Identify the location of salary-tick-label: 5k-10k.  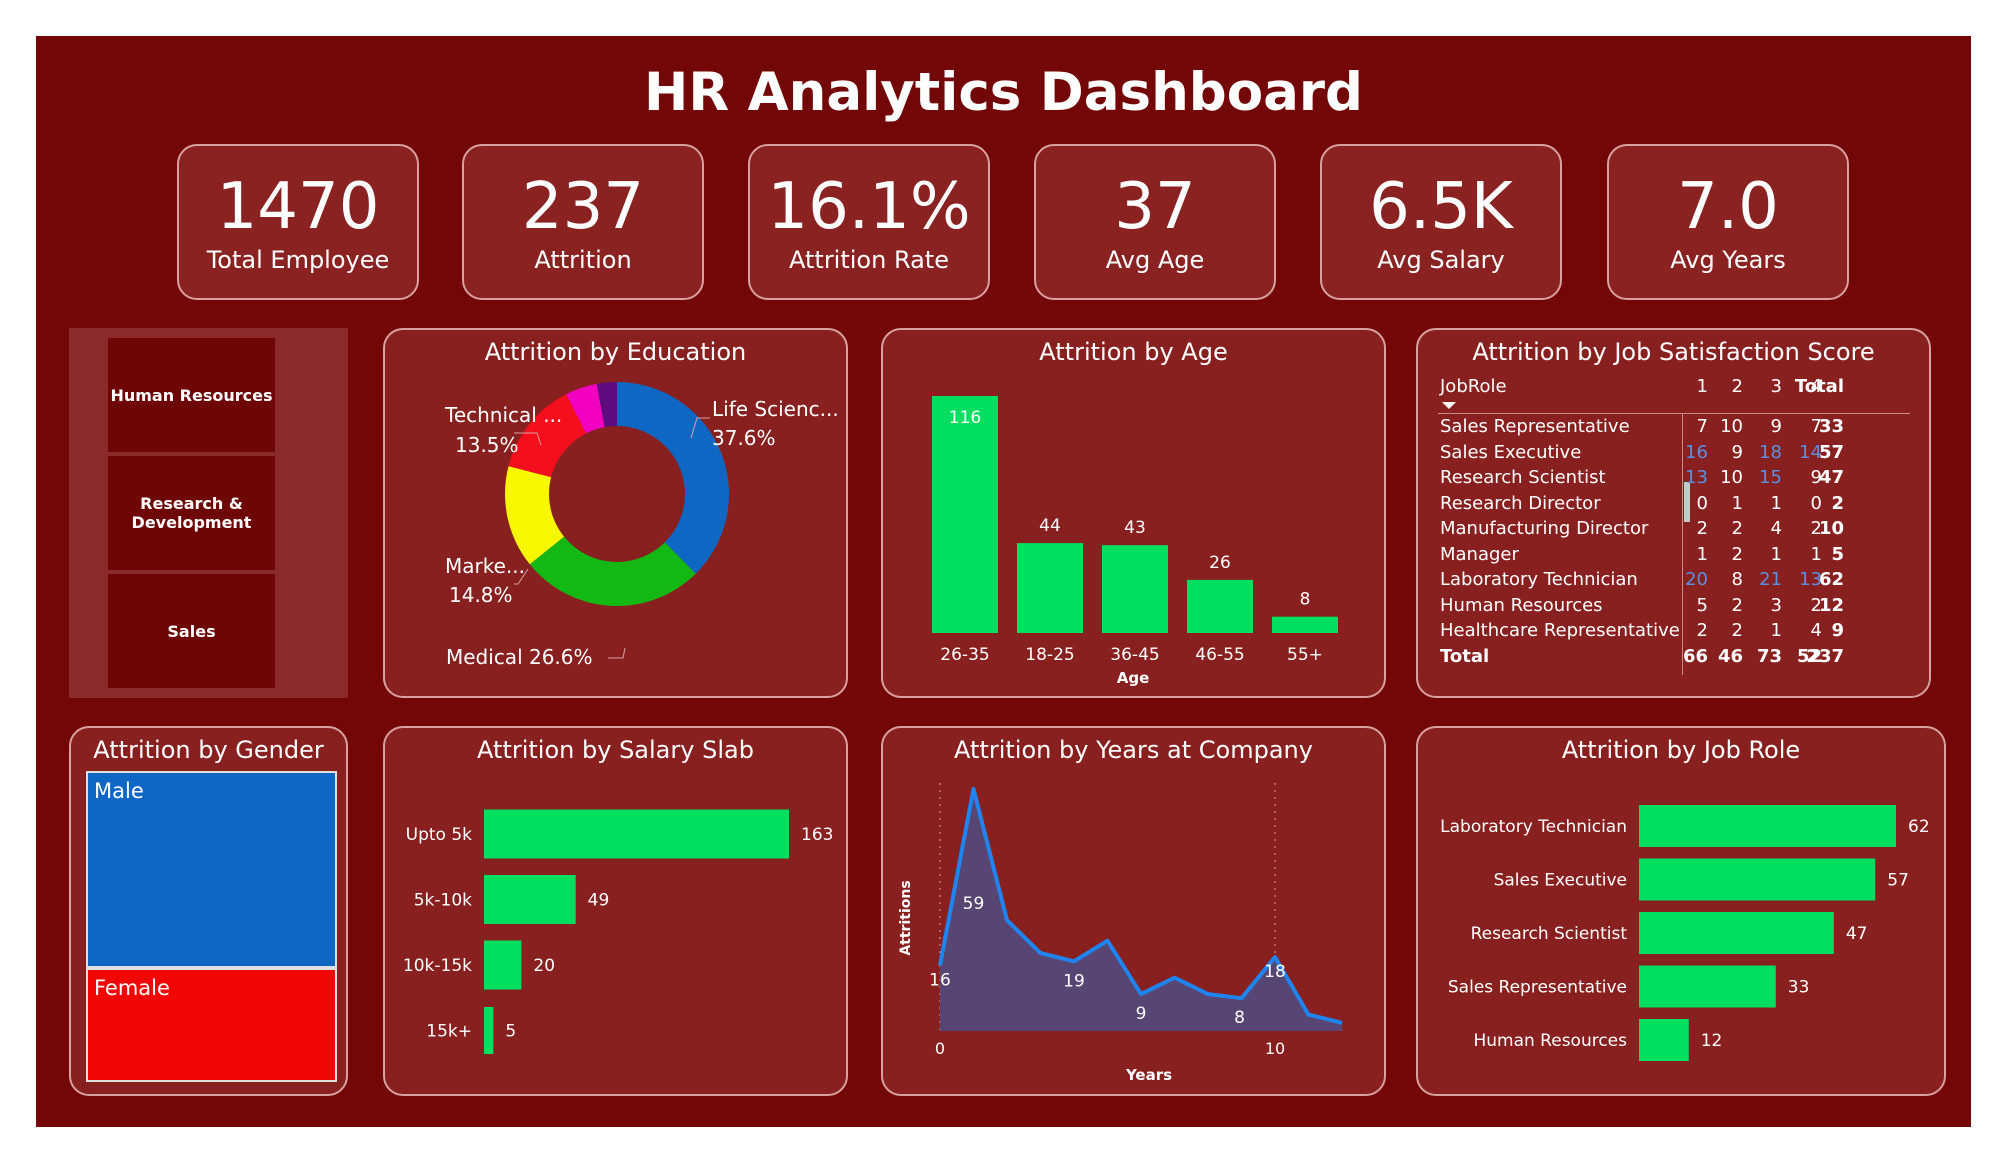
(443, 901).